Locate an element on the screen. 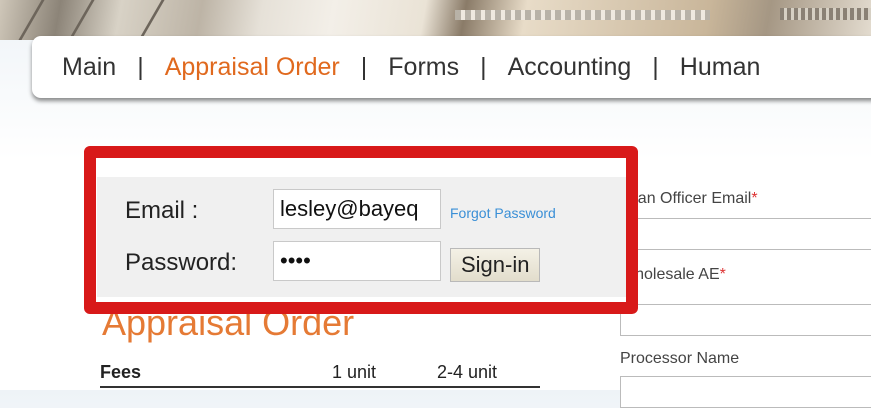  email-label: Email : is located at coordinates (162, 210).